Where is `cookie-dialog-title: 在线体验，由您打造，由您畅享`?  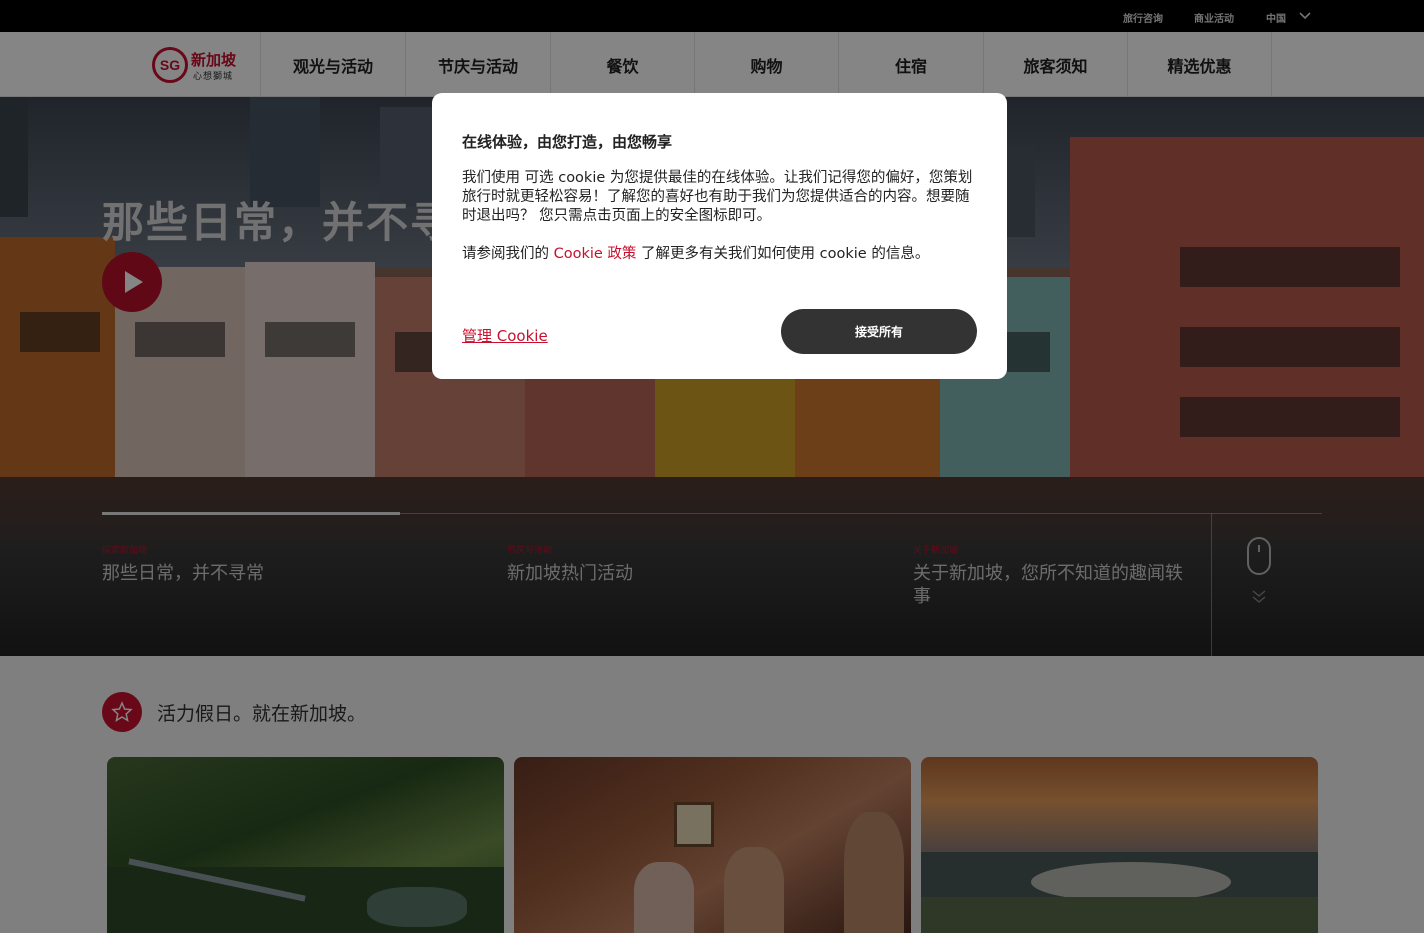
cookie-dialog-title: 在线体验，由您打造，由您畅享 is located at coordinates (567, 142).